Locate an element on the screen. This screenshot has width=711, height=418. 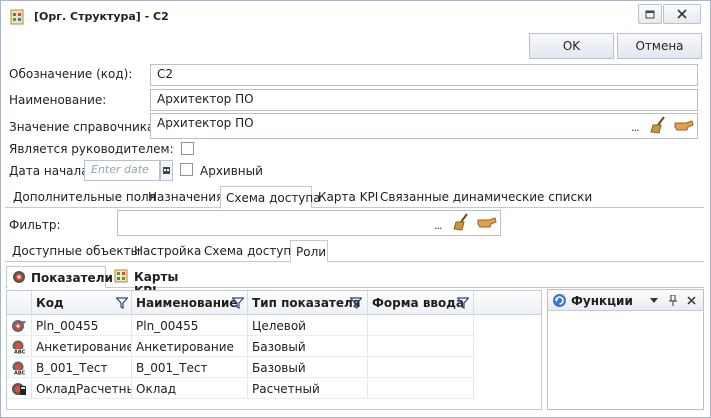
tab-linked-dynamic-lists: Связанные динамические списки is located at coordinates (486, 197).